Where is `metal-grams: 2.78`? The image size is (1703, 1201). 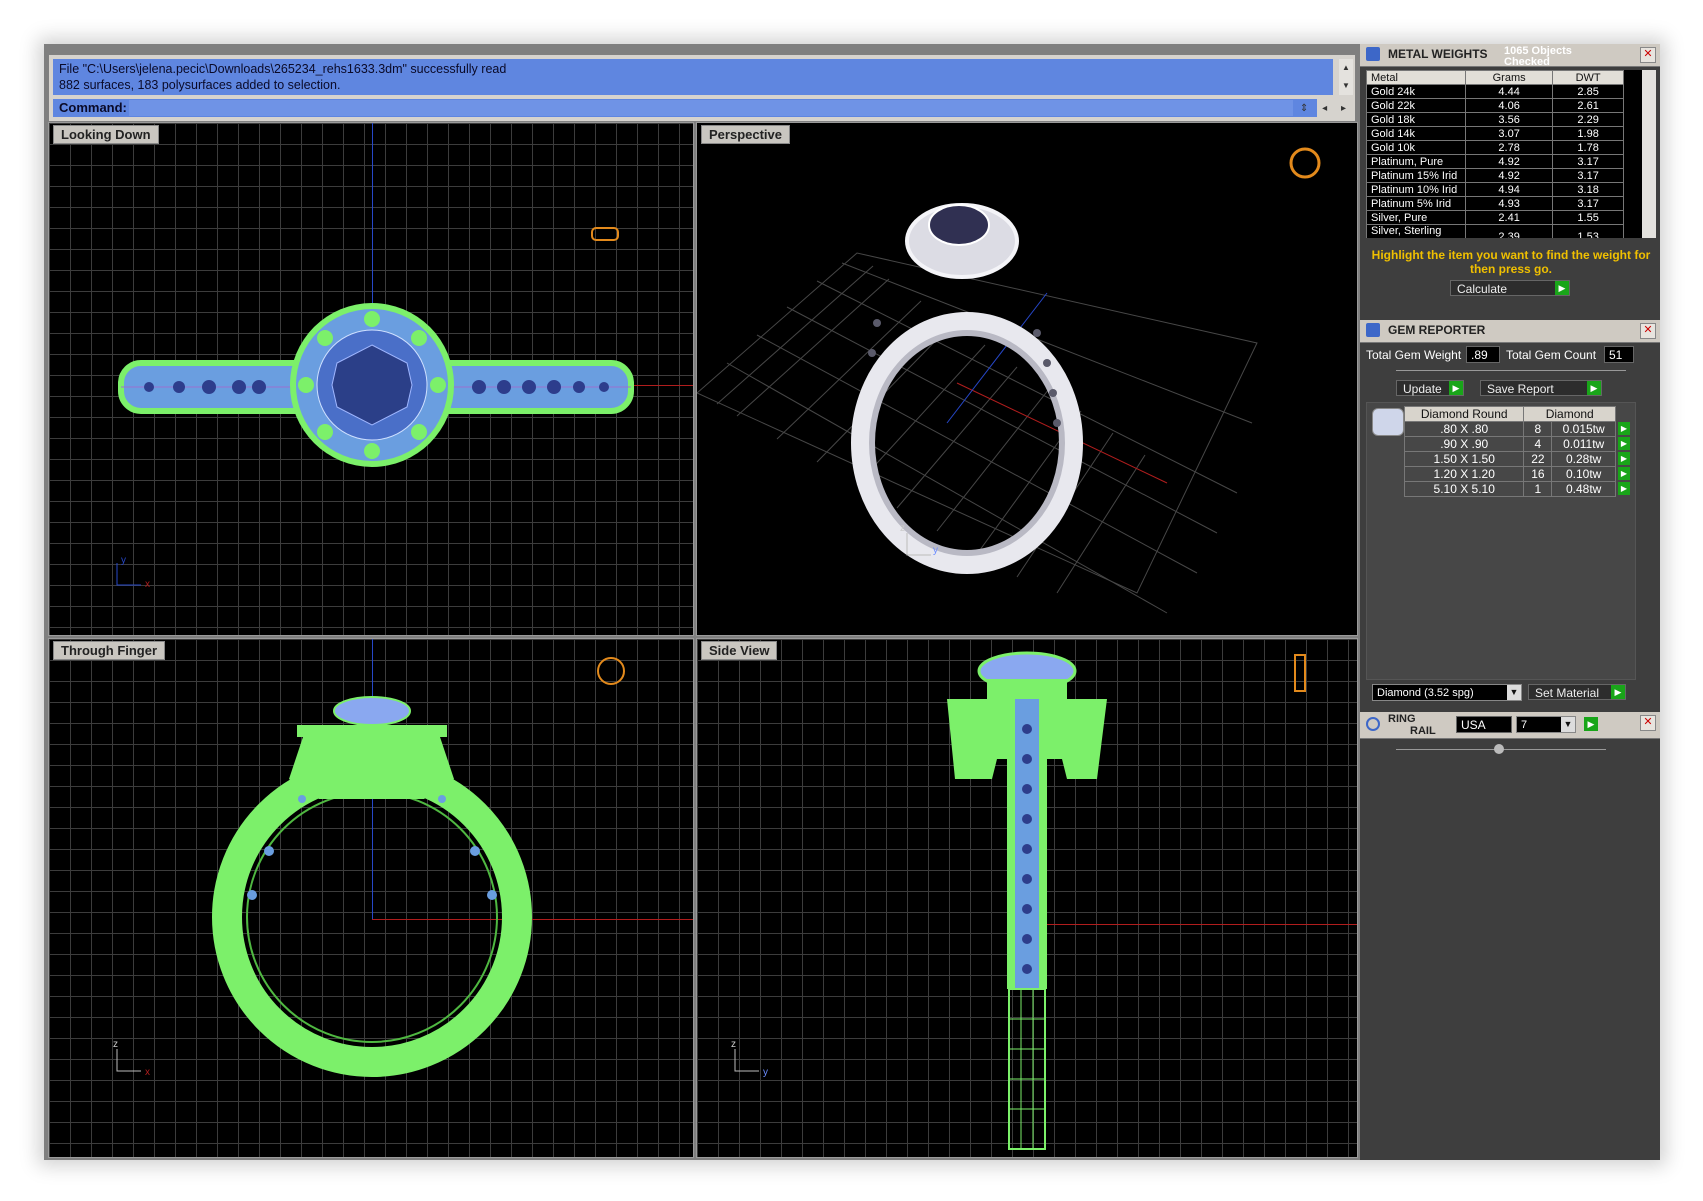
metal-grams: 2.78 is located at coordinates (1509, 147).